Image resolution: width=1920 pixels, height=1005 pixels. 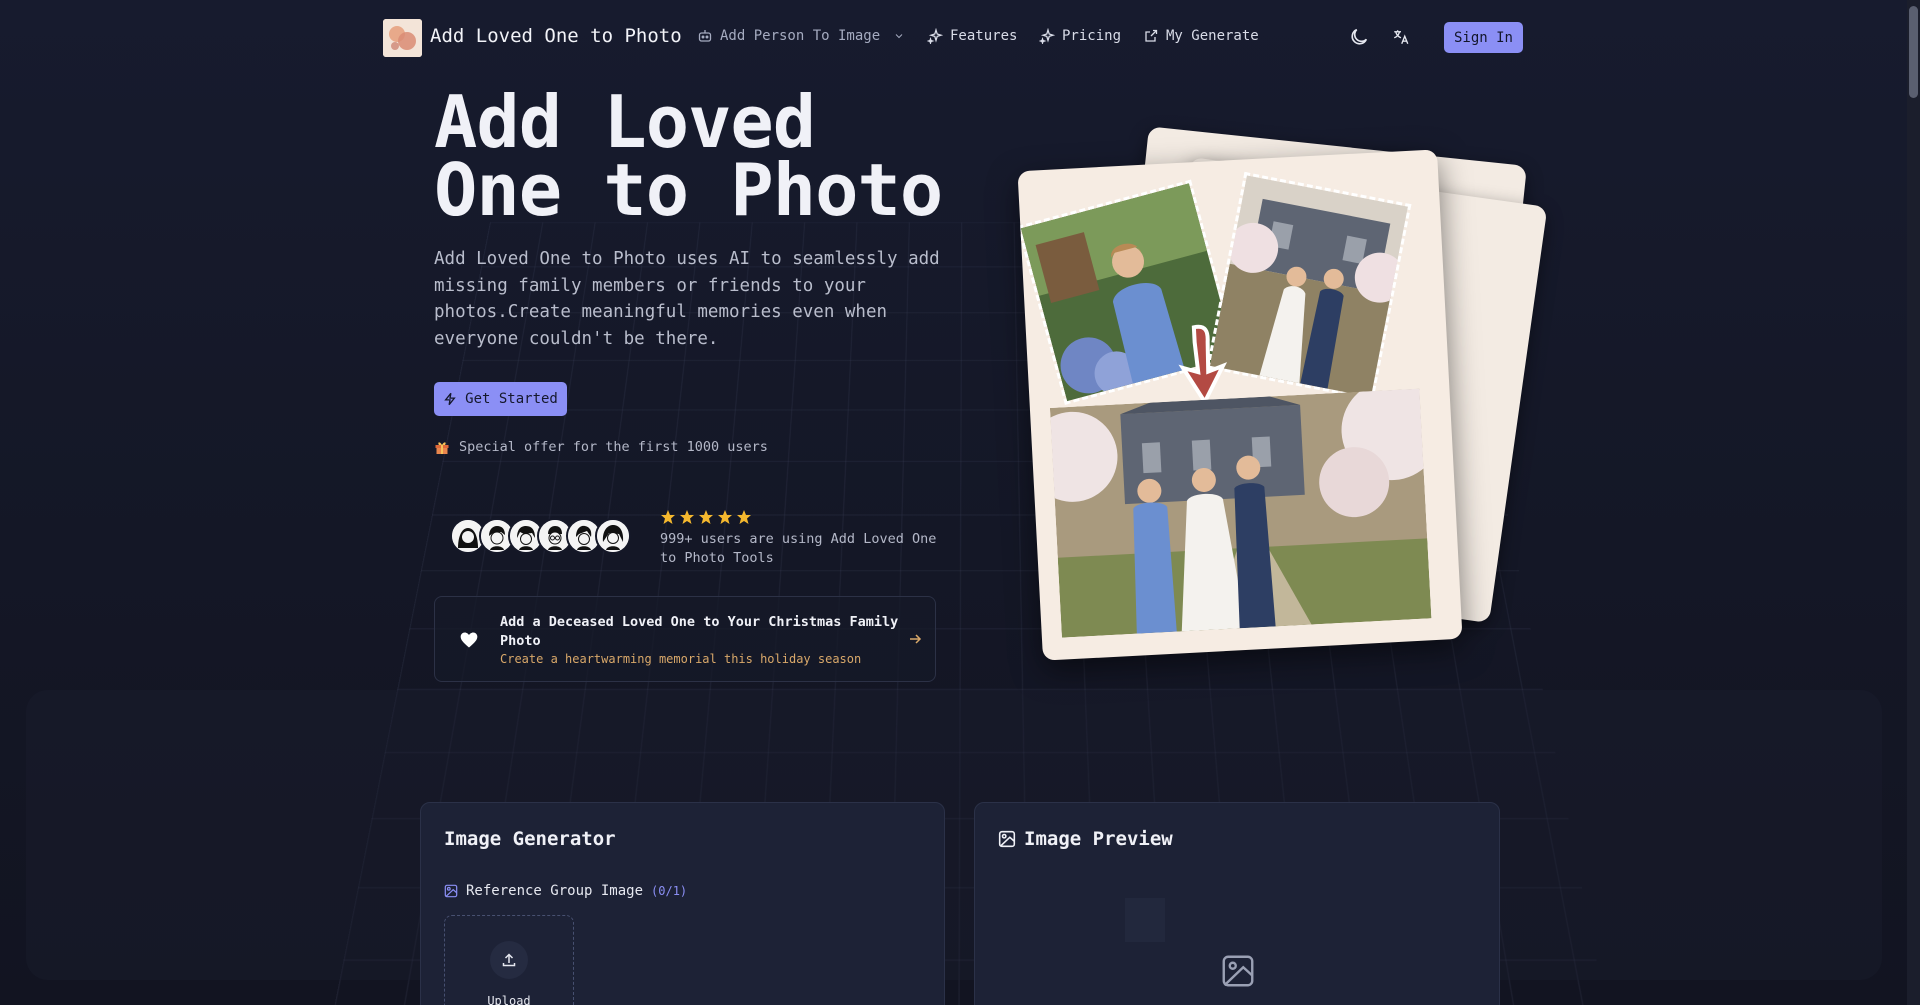 I want to click on nav-features: Features, so click(x=972, y=36).